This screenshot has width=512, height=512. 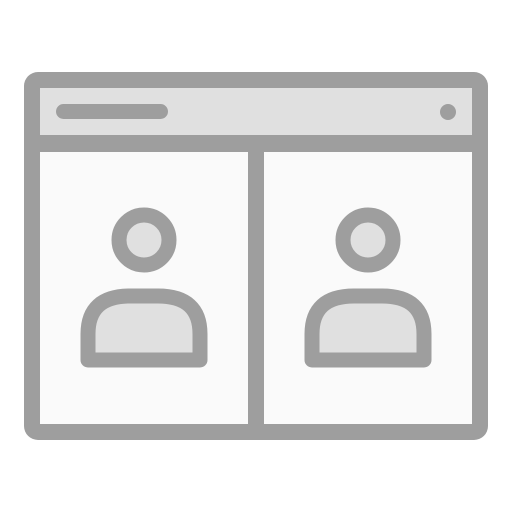 What do you see at coordinates (112, 111) in the screenshot?
I see `address-bar-icon` at bounding box center [112, 111].